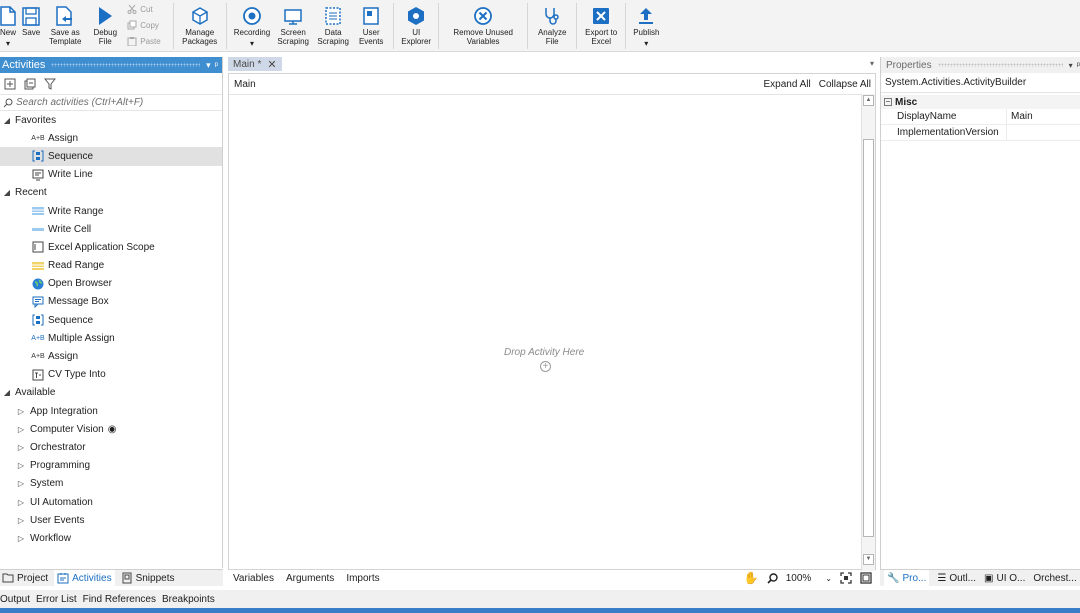 The image size is (1080, 613). Describe the element at coordinates (111, 466) in the screenshot. I see `category-item: ▷ Programming` at that location.